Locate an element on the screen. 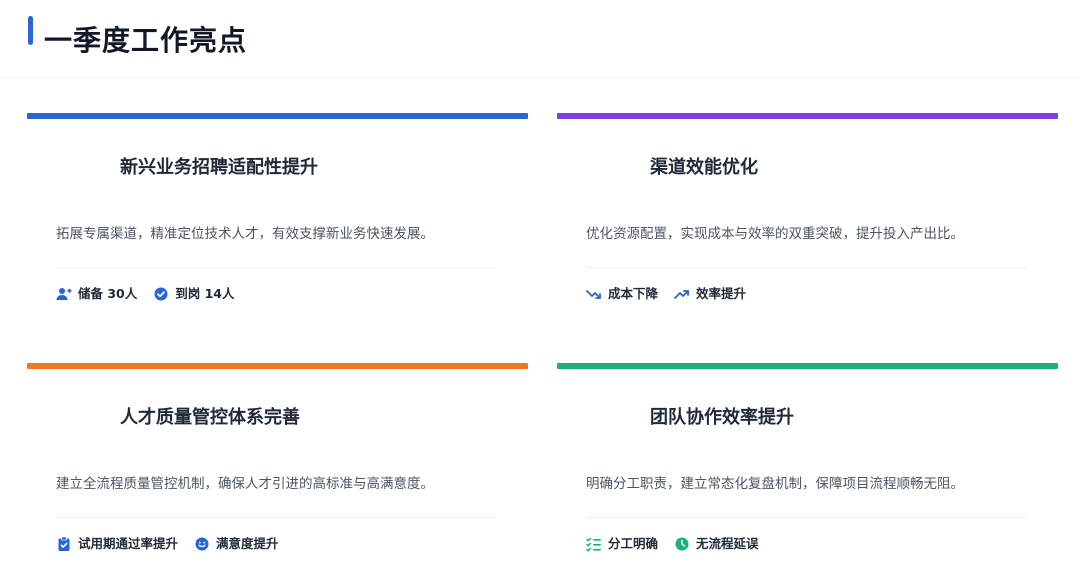  page-title: 一季度工作亮点 is located at coordinates (146, 40).